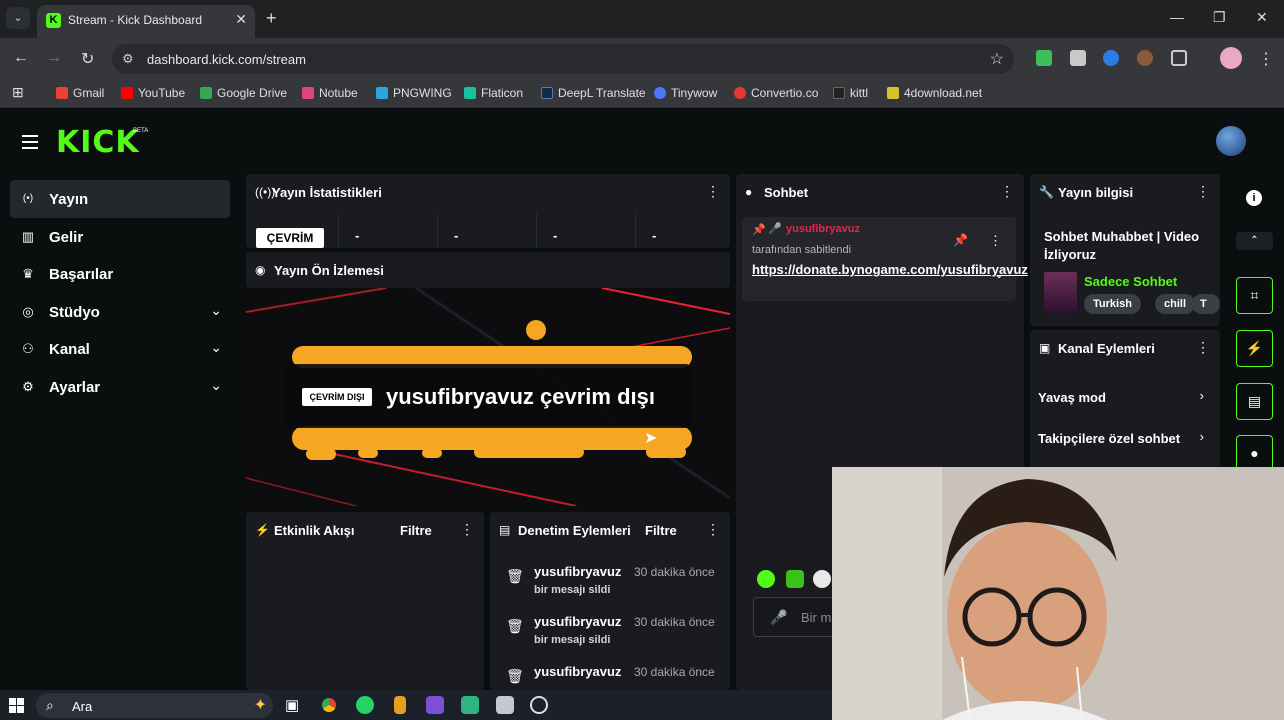 This screenshot has height=720, width=1284. Describe the element at coordinates (1262, 17) in the screenshot. I see `window-close-icon: ✕` at that location.